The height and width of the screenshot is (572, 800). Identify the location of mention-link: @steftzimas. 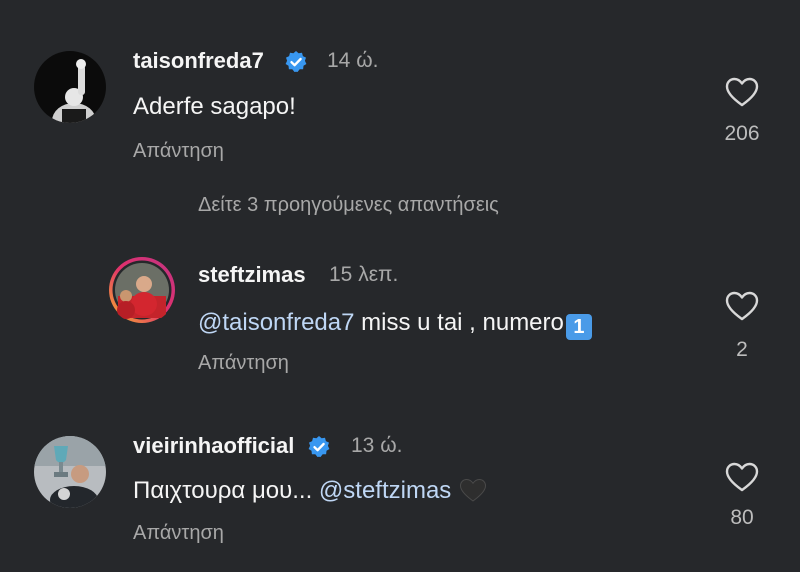
(385, 490).